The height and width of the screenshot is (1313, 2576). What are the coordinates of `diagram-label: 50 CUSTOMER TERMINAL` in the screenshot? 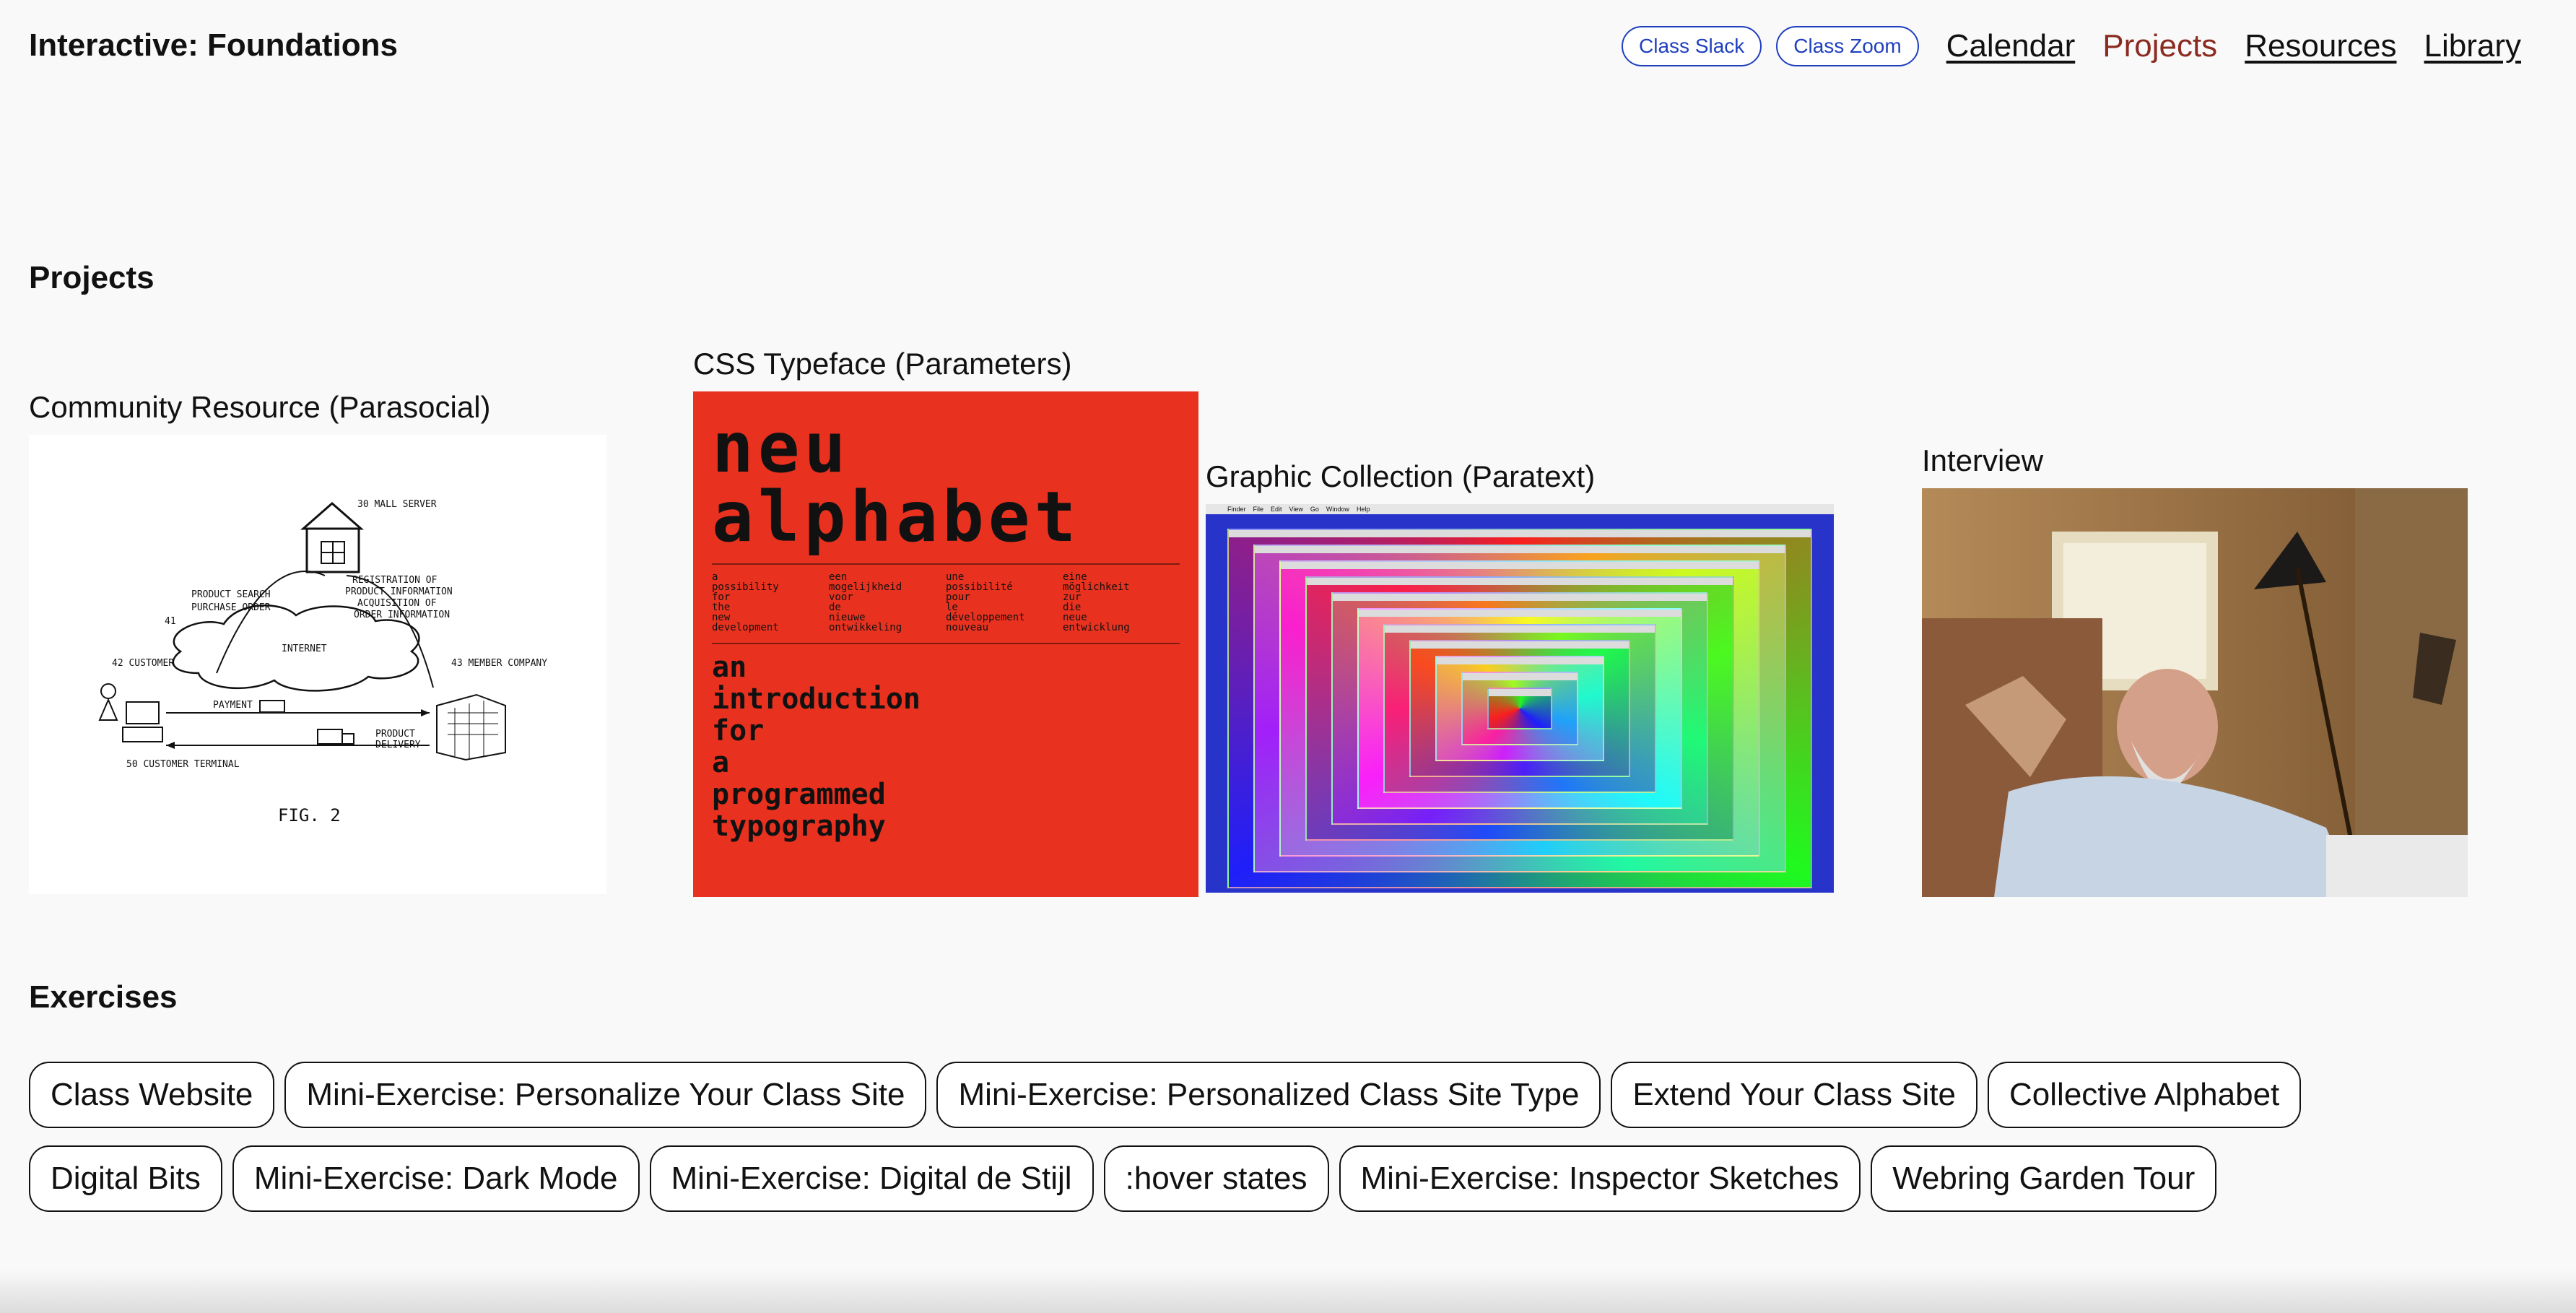 It's located at (183, 764).